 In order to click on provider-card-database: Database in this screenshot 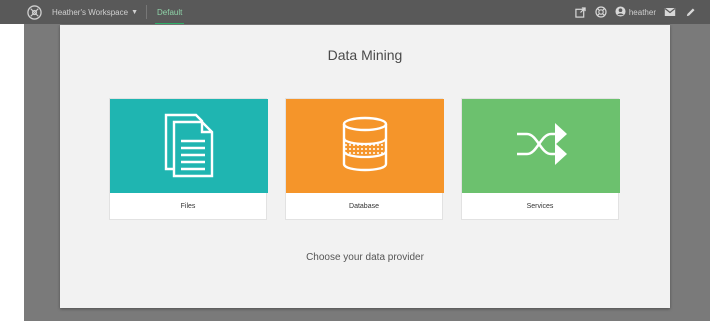, I will do `click(364, 159)`.